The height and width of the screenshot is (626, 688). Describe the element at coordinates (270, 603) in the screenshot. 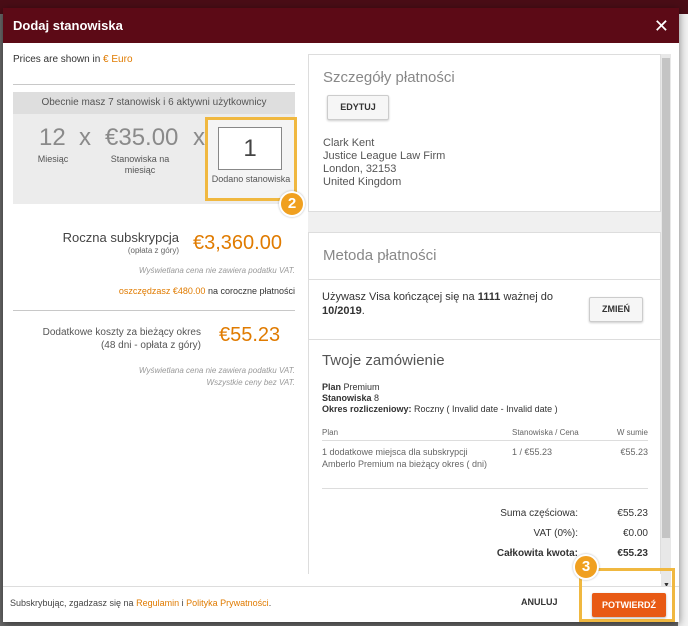

I see `terms-end: .` at that location.